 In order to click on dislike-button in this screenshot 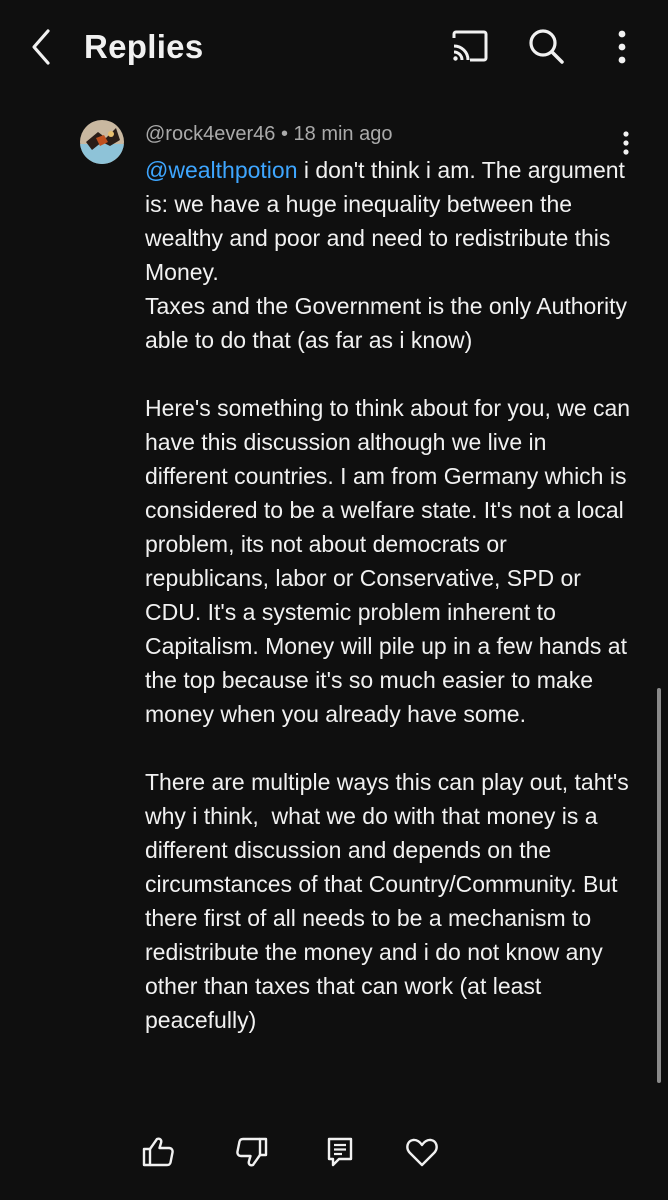, I will do `click(252, 1152)`.